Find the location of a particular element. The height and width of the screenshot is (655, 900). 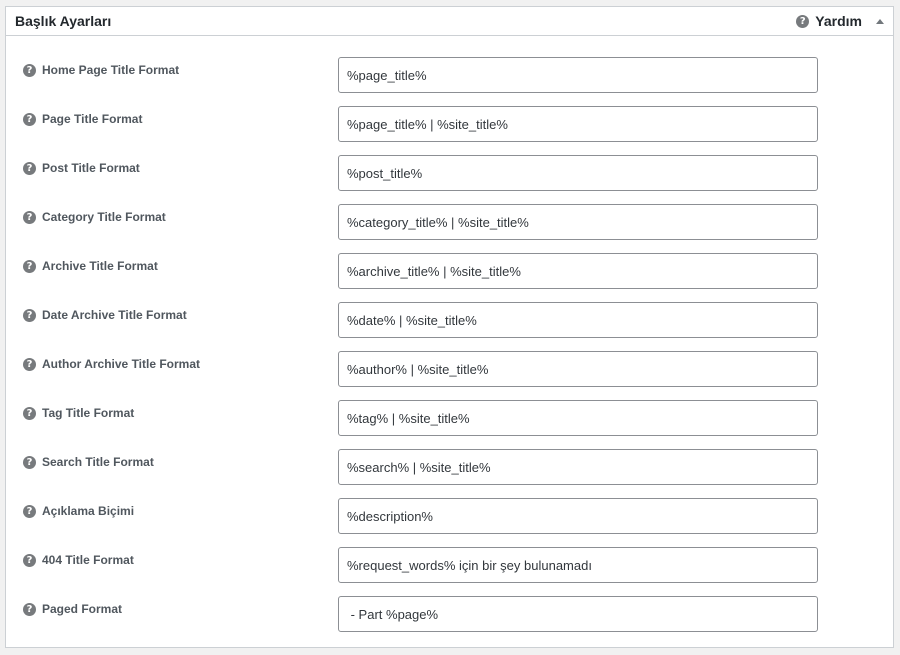

author-archive-title-format-input is located at coordinates (578, 369).